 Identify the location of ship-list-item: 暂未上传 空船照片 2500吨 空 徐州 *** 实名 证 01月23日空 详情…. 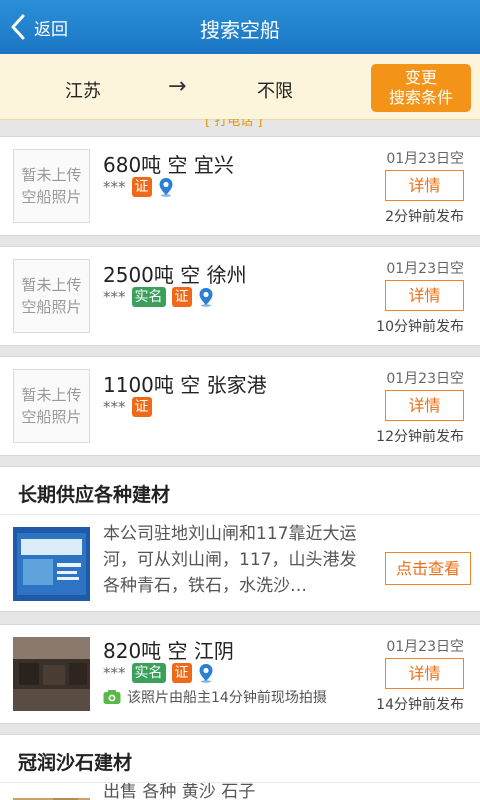
(240, 296).